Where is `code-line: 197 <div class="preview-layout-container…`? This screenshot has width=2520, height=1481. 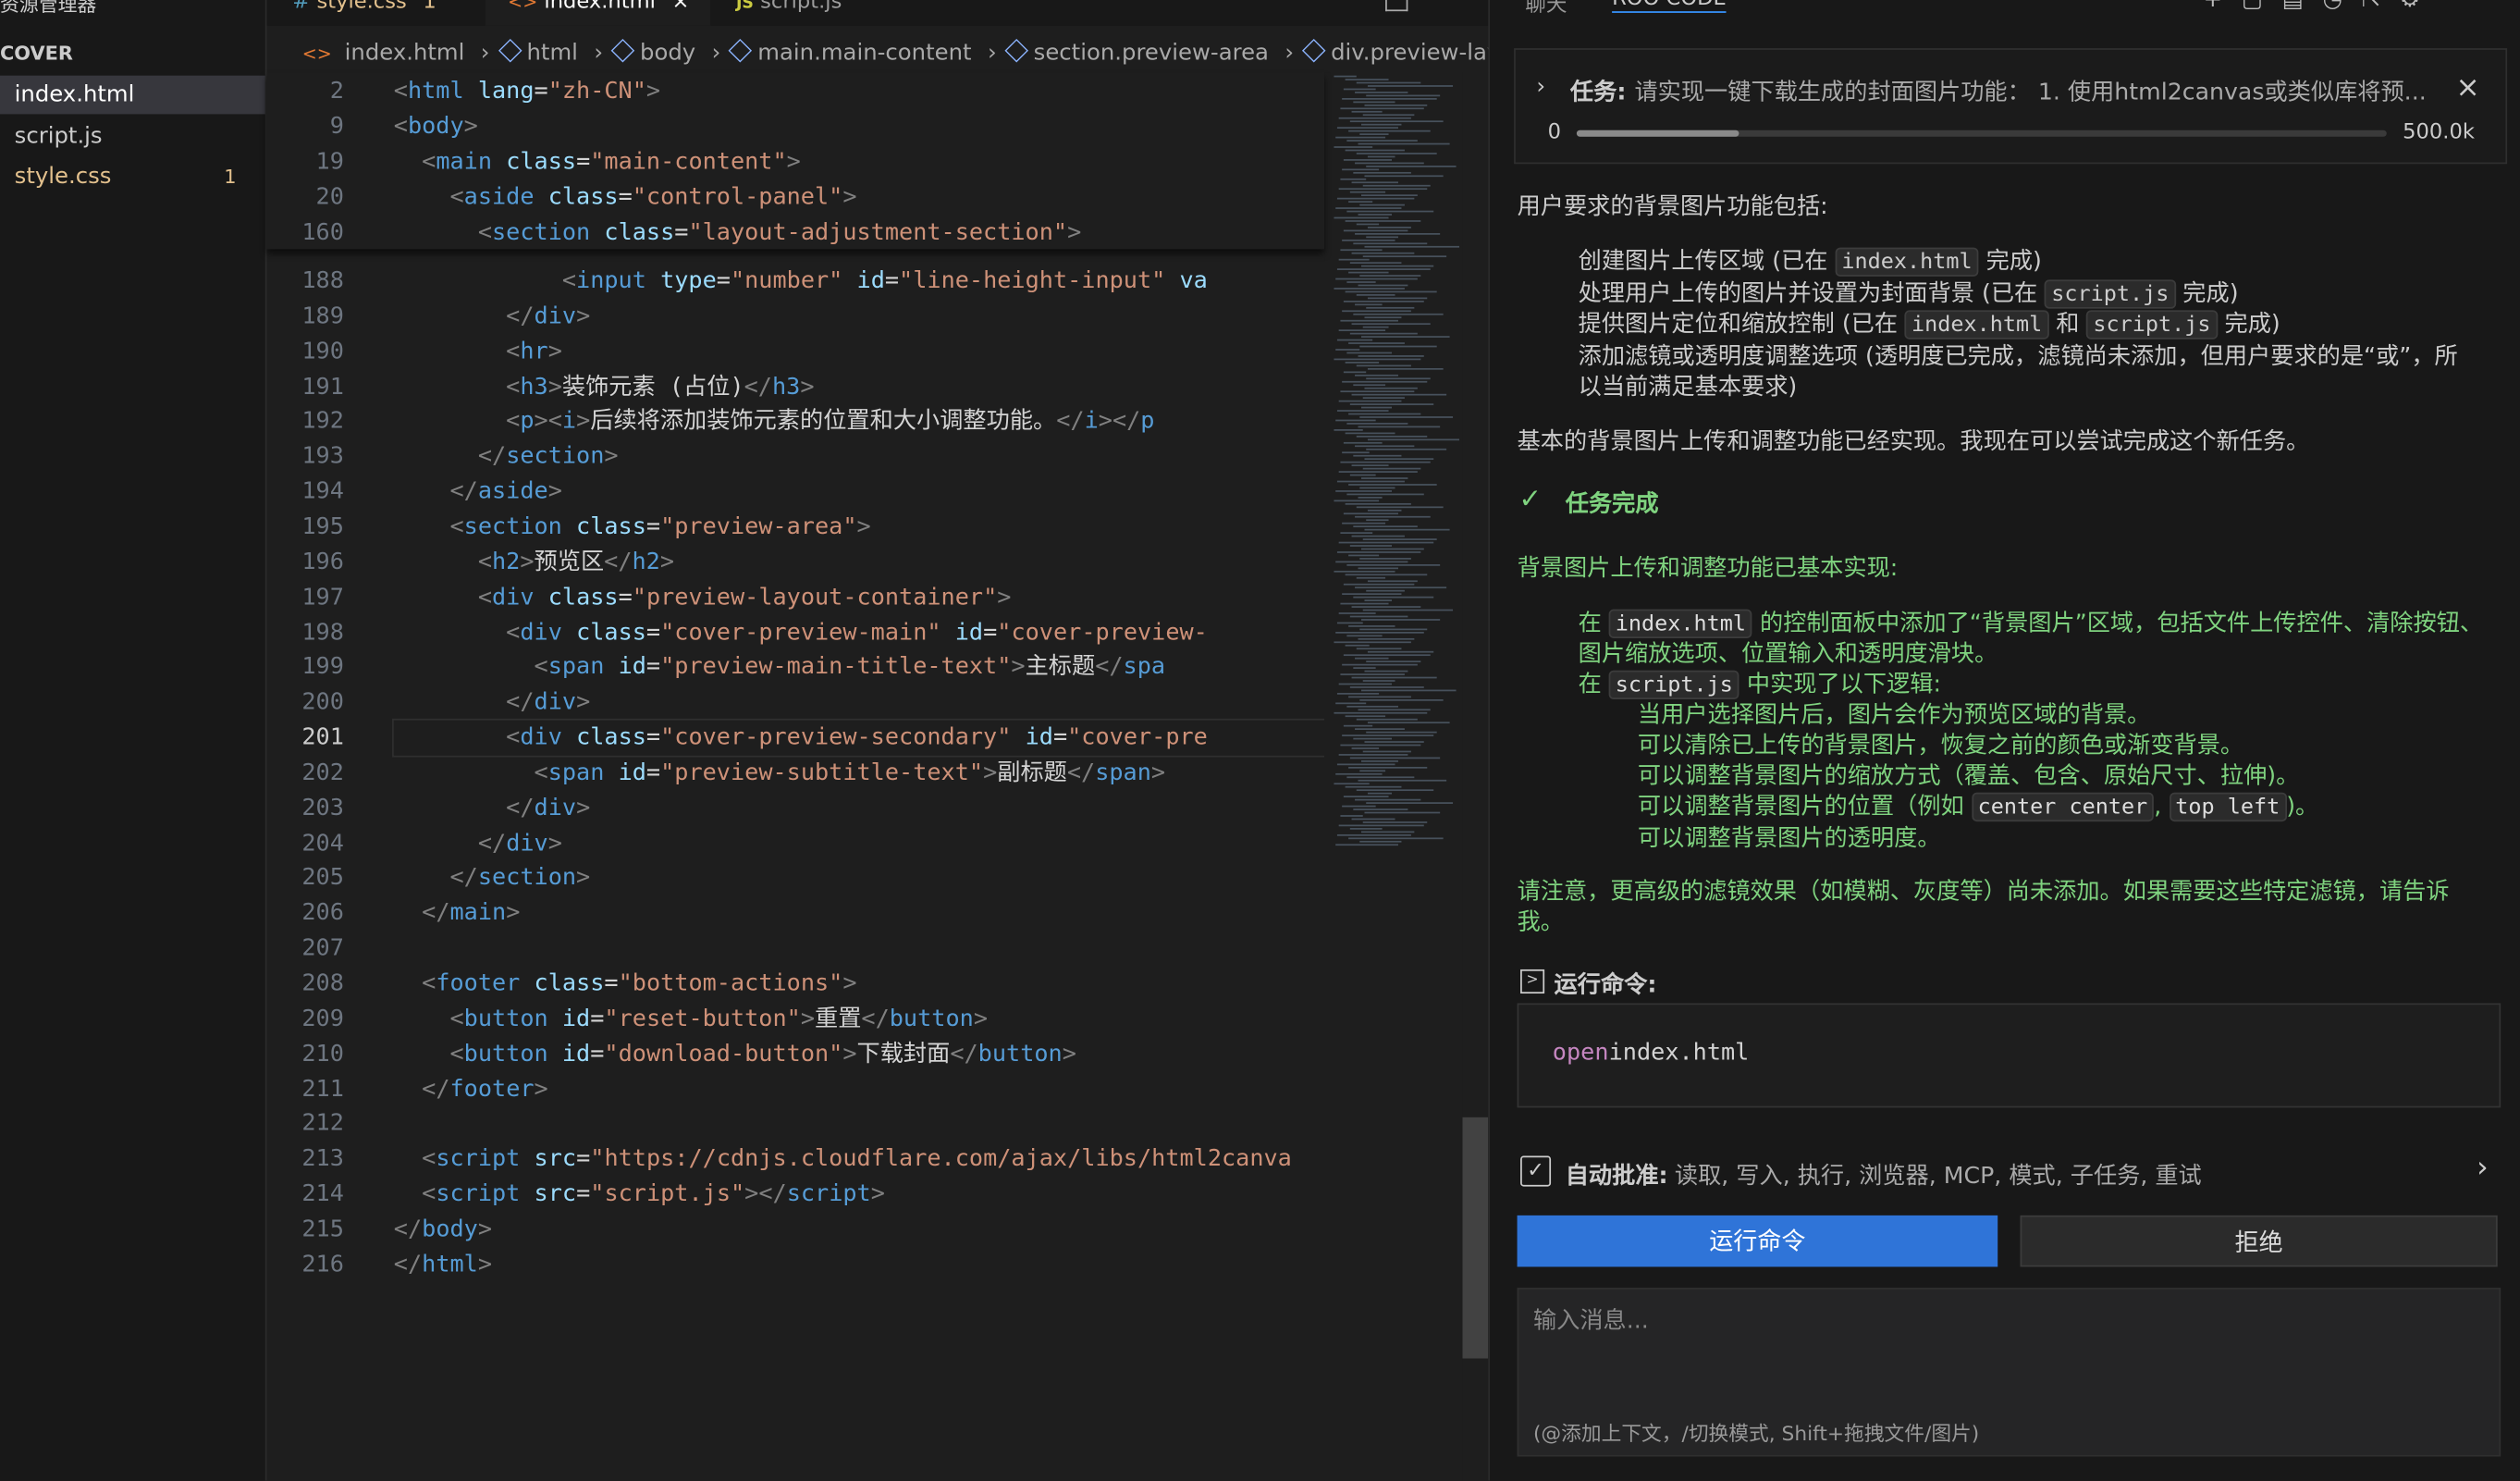 code-line: 197 <div class="preview-layout-container… is located at coordinates (795, 597).